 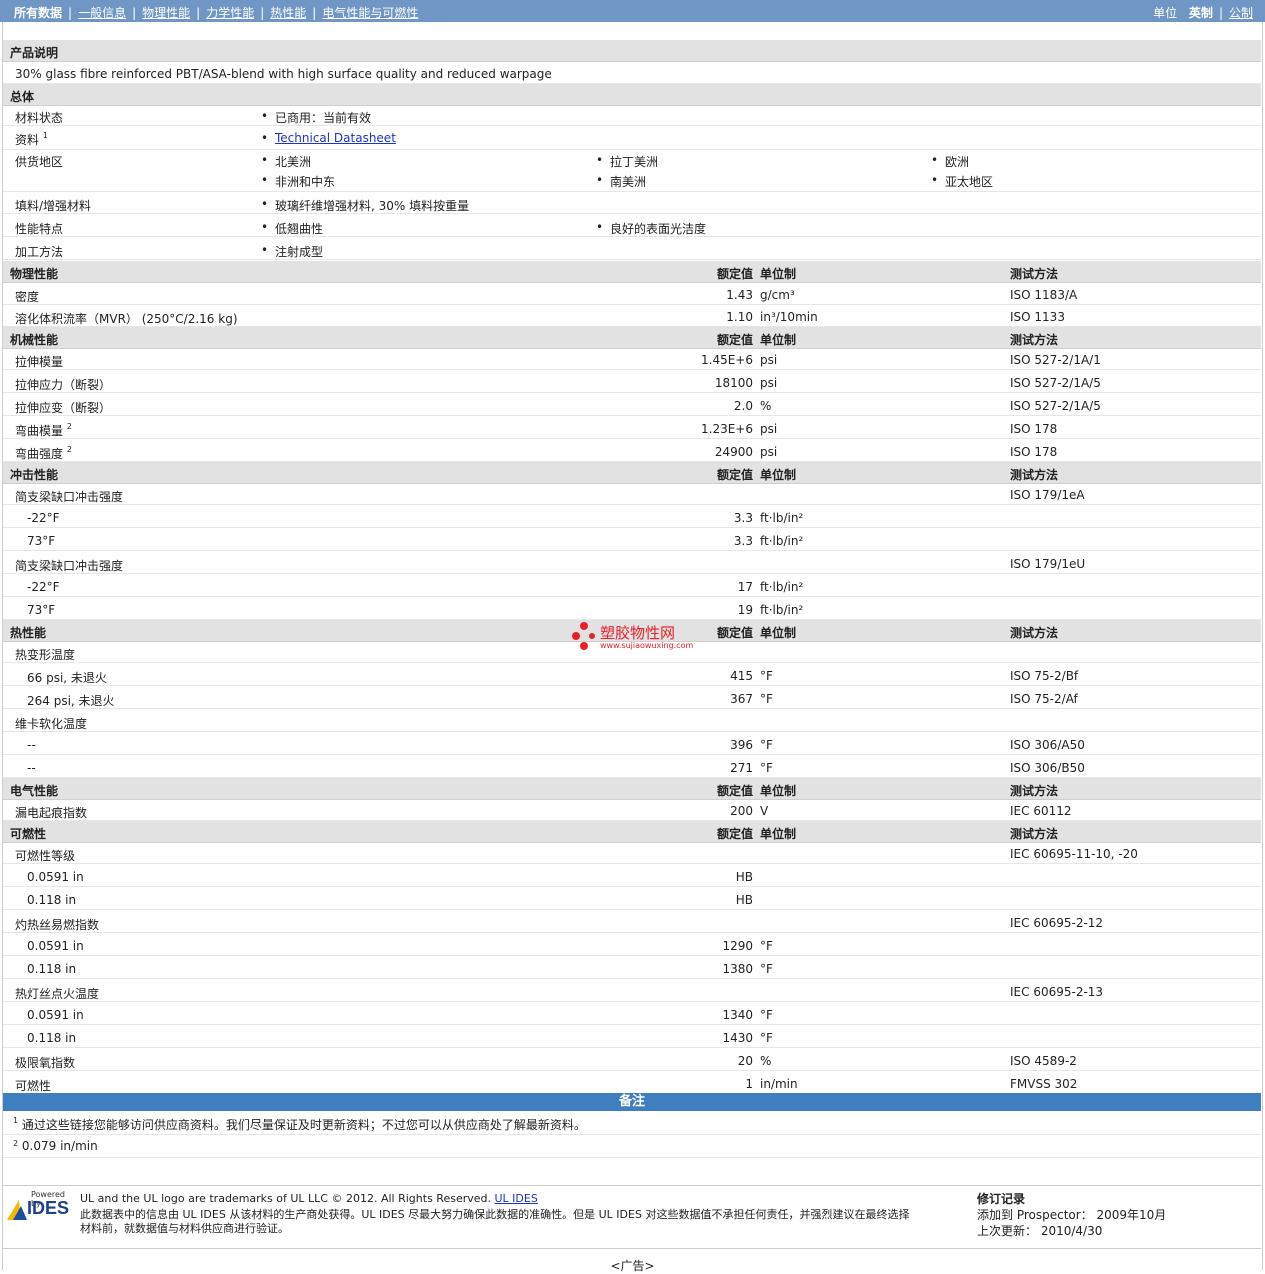 I want to click on row-value: 玻璃纤维增强材料, 30% 填料按重量, so click(x=365, y=205).